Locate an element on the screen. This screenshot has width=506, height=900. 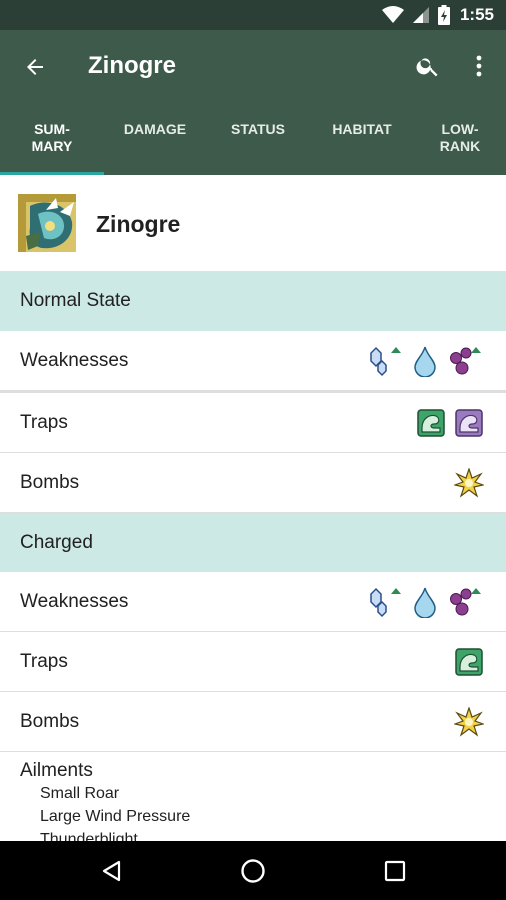
row-traps-charged: Traps is located at coordinates (253, 662).